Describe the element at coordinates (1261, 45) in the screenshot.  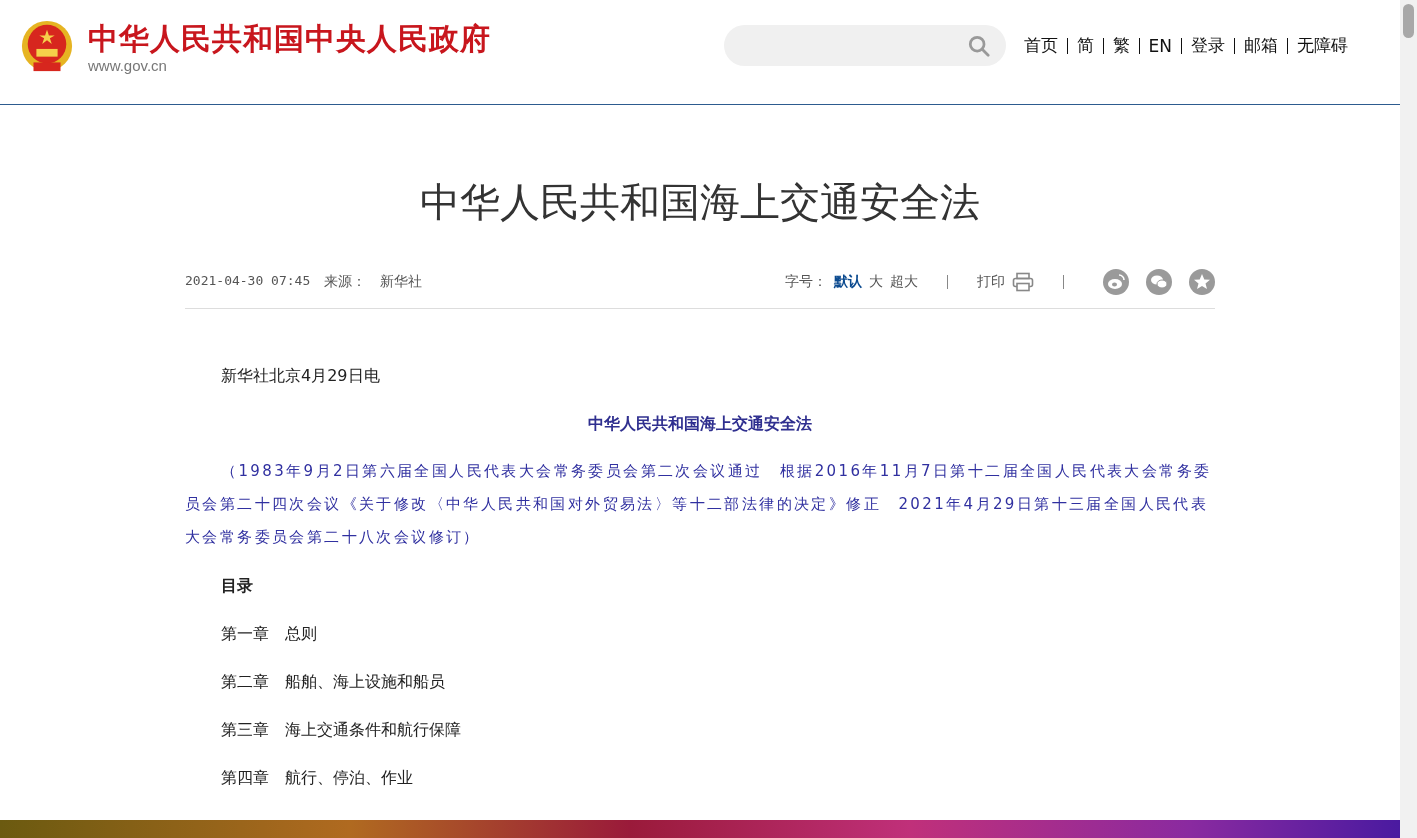
I see `nav-link: 邮箱` at that location.